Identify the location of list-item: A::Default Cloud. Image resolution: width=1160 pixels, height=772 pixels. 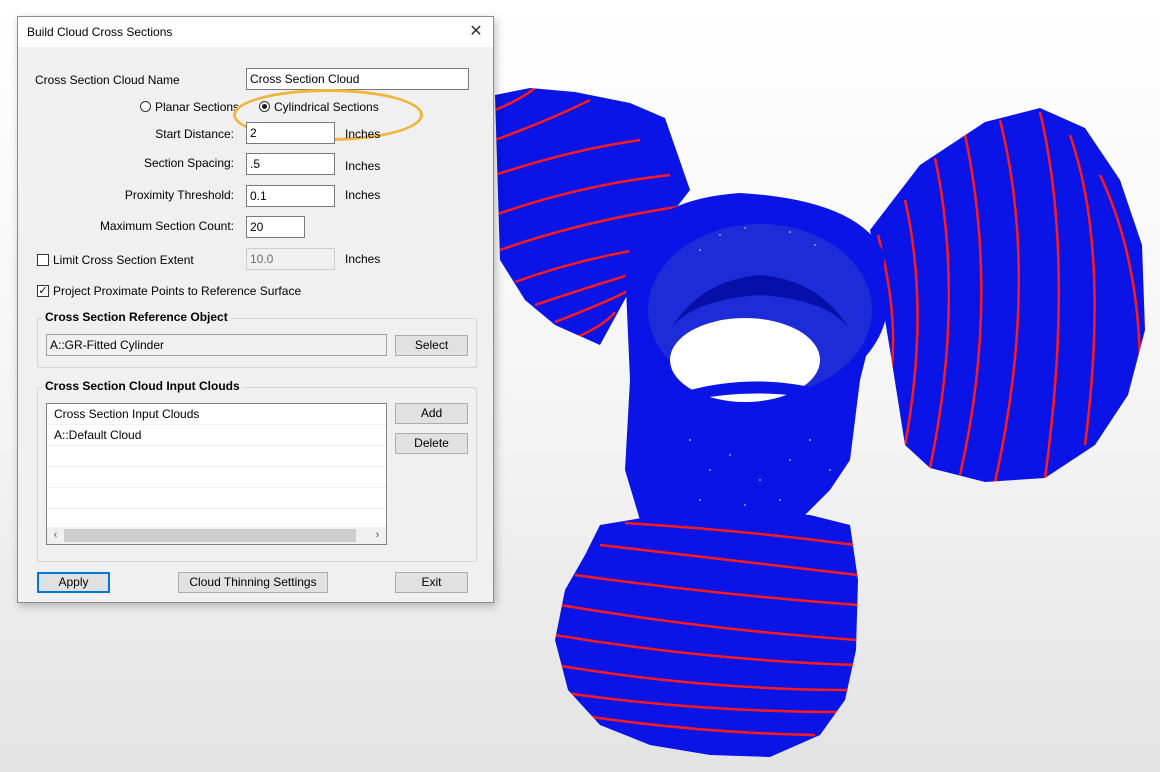
(216, 435).